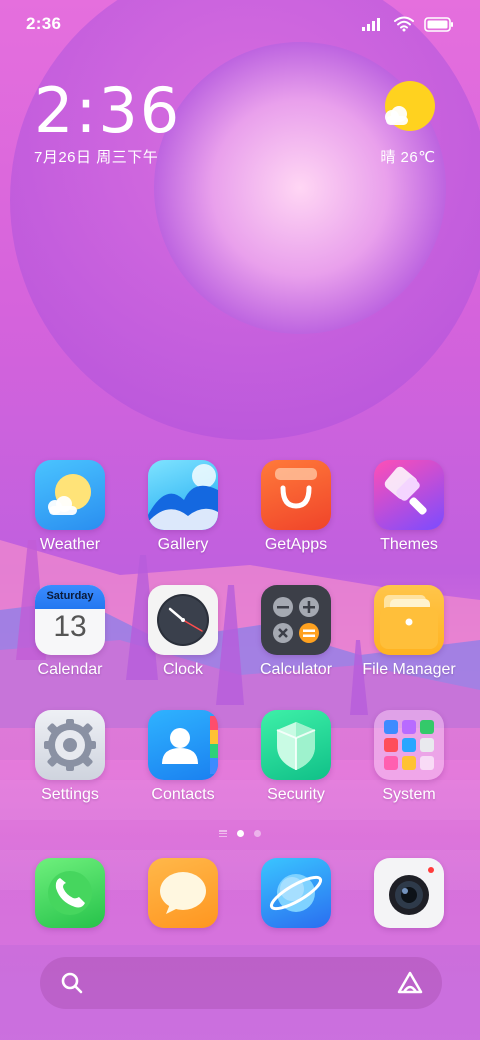 This screenshot has width=480, height=1040. I want to click on app-calendar: Saturday 13 Calendar, so click(70, 632).